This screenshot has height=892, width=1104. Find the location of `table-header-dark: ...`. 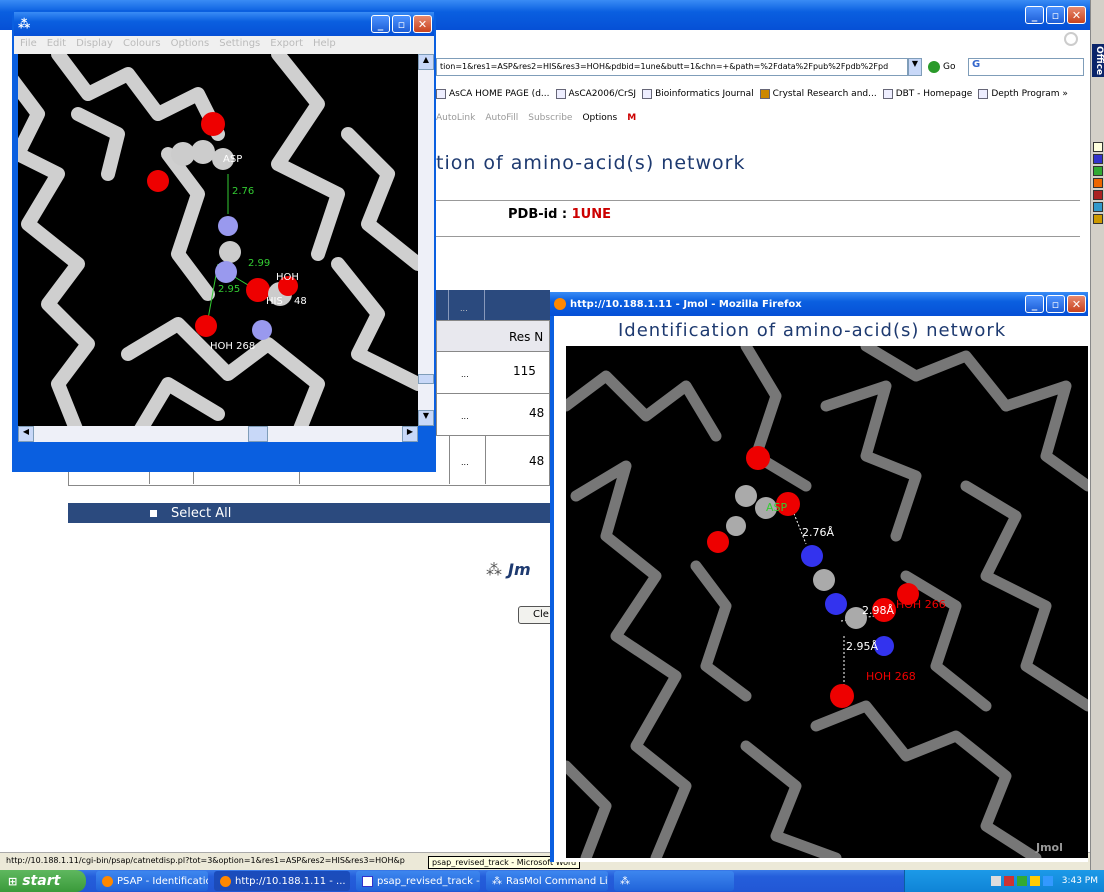

table-header-dark: ... is located at coordinates (493, 305).